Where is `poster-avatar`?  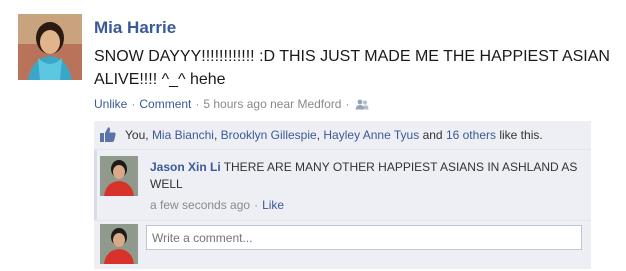
poster-avatar is located at coordinates (50, 47).